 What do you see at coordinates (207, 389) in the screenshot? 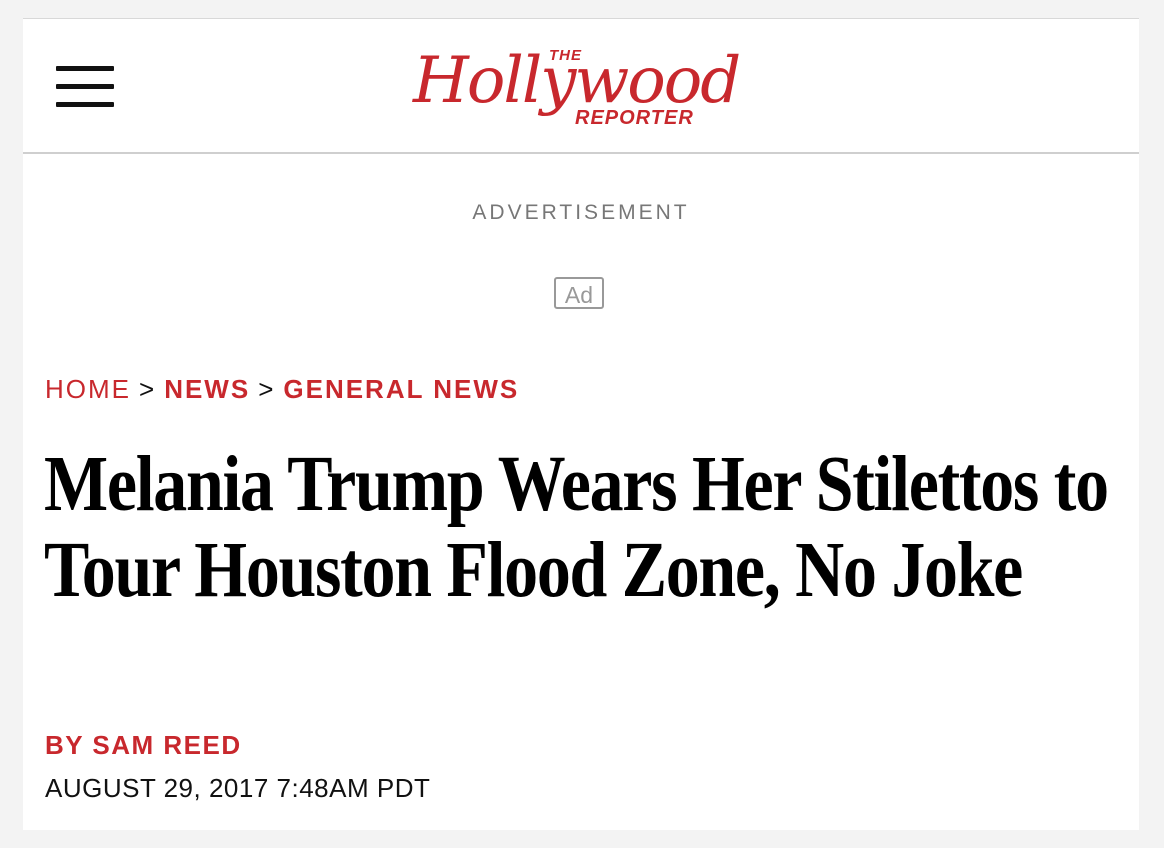
I see `breadcrumb-news-link: NEWS` at bounding box center [207, 389].